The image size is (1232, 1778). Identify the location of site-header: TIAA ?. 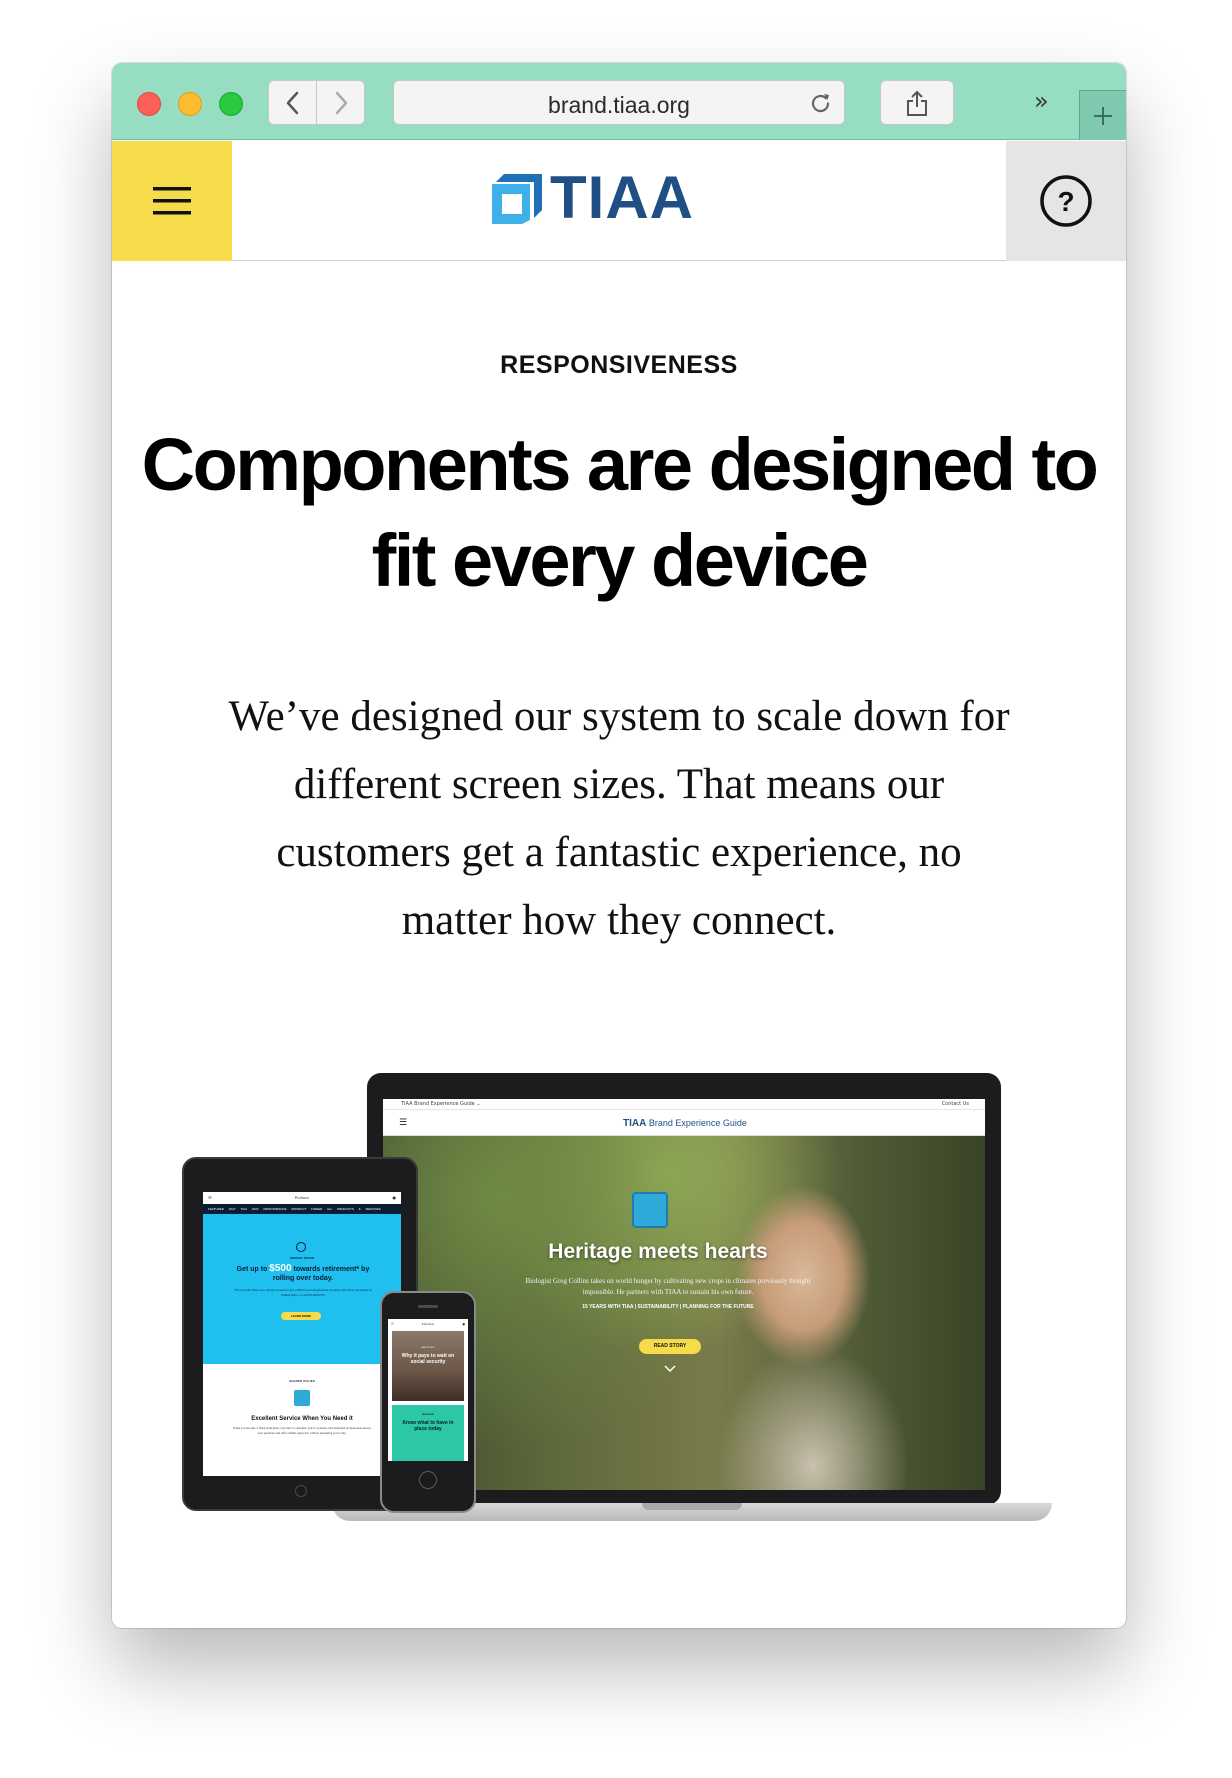
(619, 201).